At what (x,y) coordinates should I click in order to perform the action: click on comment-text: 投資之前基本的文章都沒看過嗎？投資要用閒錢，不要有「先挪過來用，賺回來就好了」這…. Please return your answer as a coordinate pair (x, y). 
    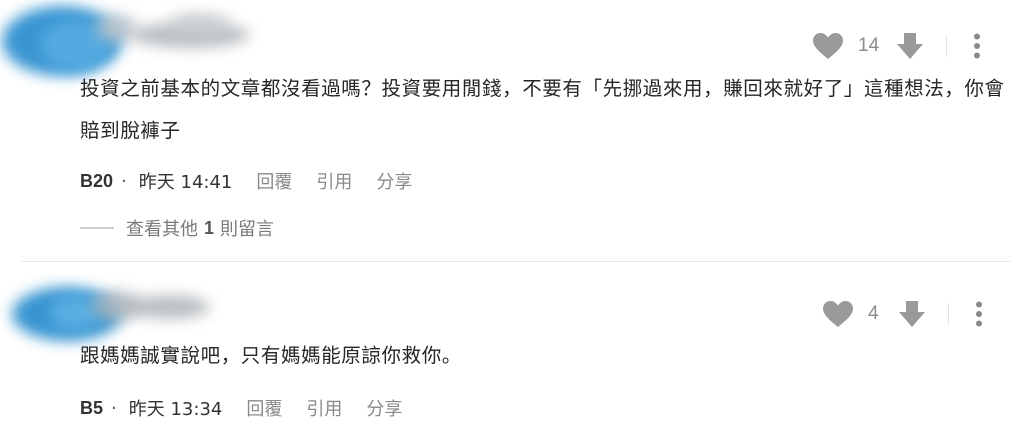
    Looking at the image, I should click on (542, 109).